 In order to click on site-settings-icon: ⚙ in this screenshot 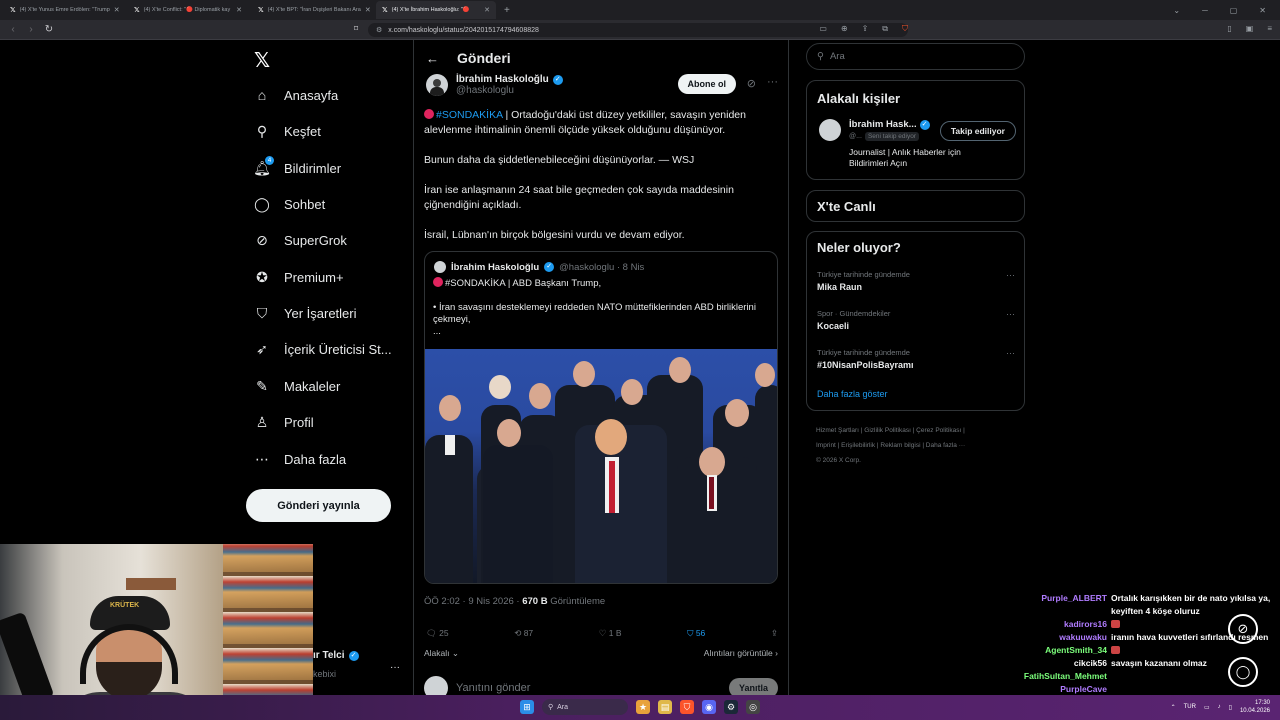, I will do `click(379, 30)`.